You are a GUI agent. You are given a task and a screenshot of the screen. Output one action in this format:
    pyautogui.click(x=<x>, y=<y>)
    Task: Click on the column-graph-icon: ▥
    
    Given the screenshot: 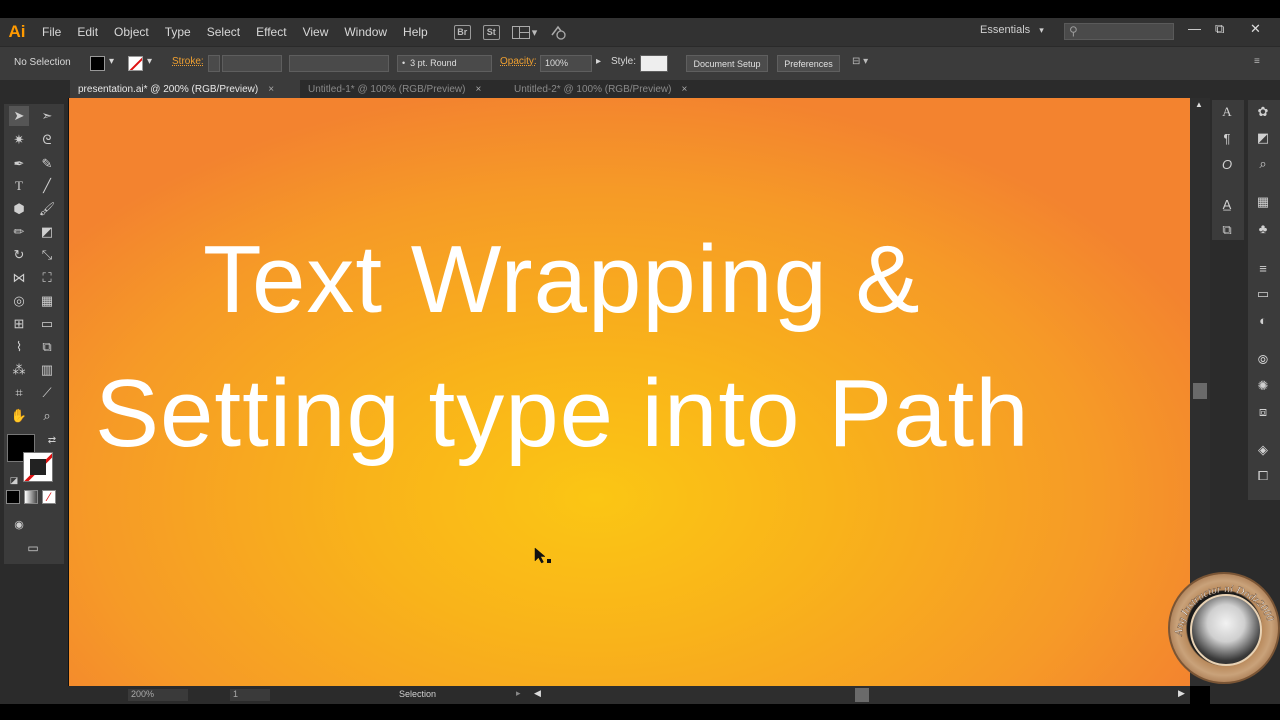 What is the action you would take?
    pyautogui.click(x=47, y=370)
    